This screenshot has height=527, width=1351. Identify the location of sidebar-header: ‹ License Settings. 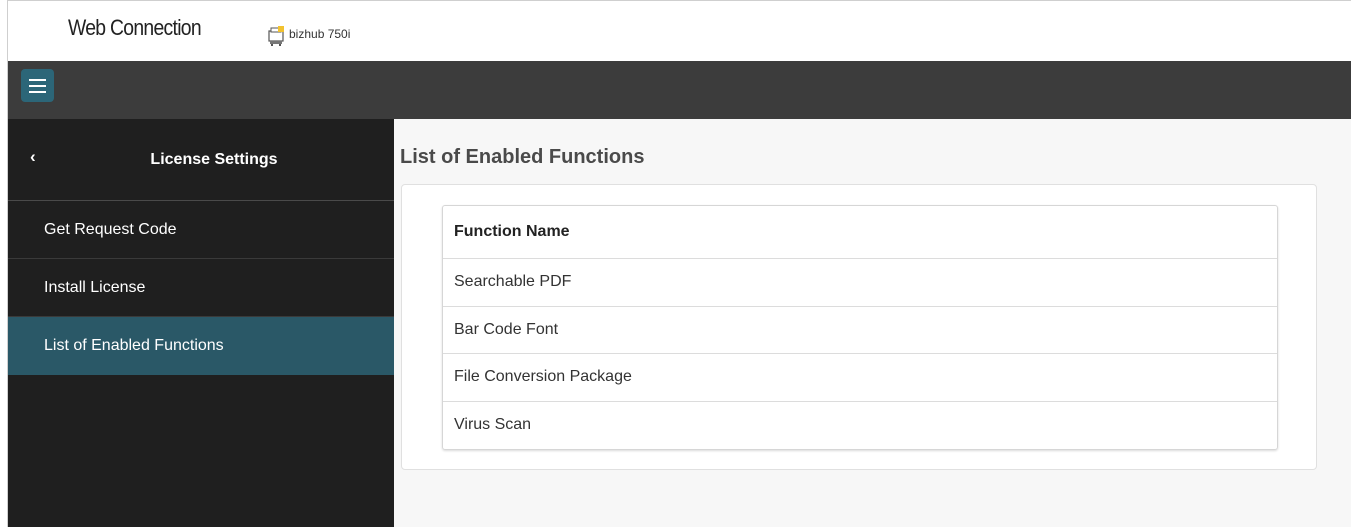
(201, 160).